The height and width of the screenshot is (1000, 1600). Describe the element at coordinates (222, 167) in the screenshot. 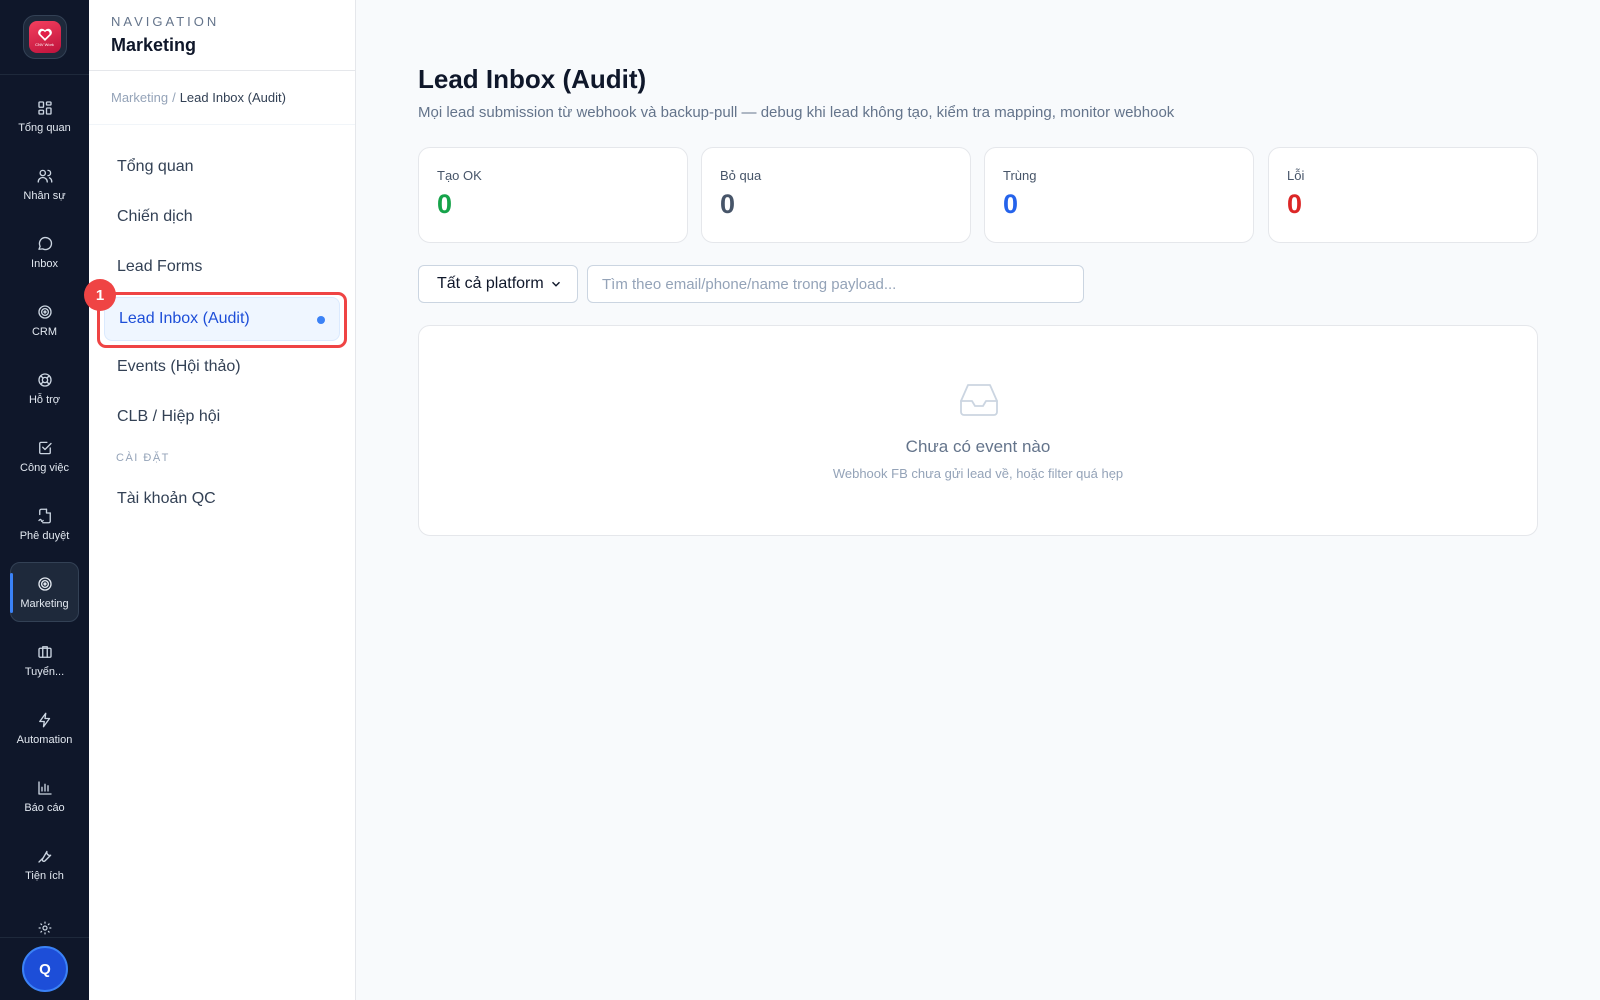

I see `subnav-item-tong-quan: Tổng quan` at that location.